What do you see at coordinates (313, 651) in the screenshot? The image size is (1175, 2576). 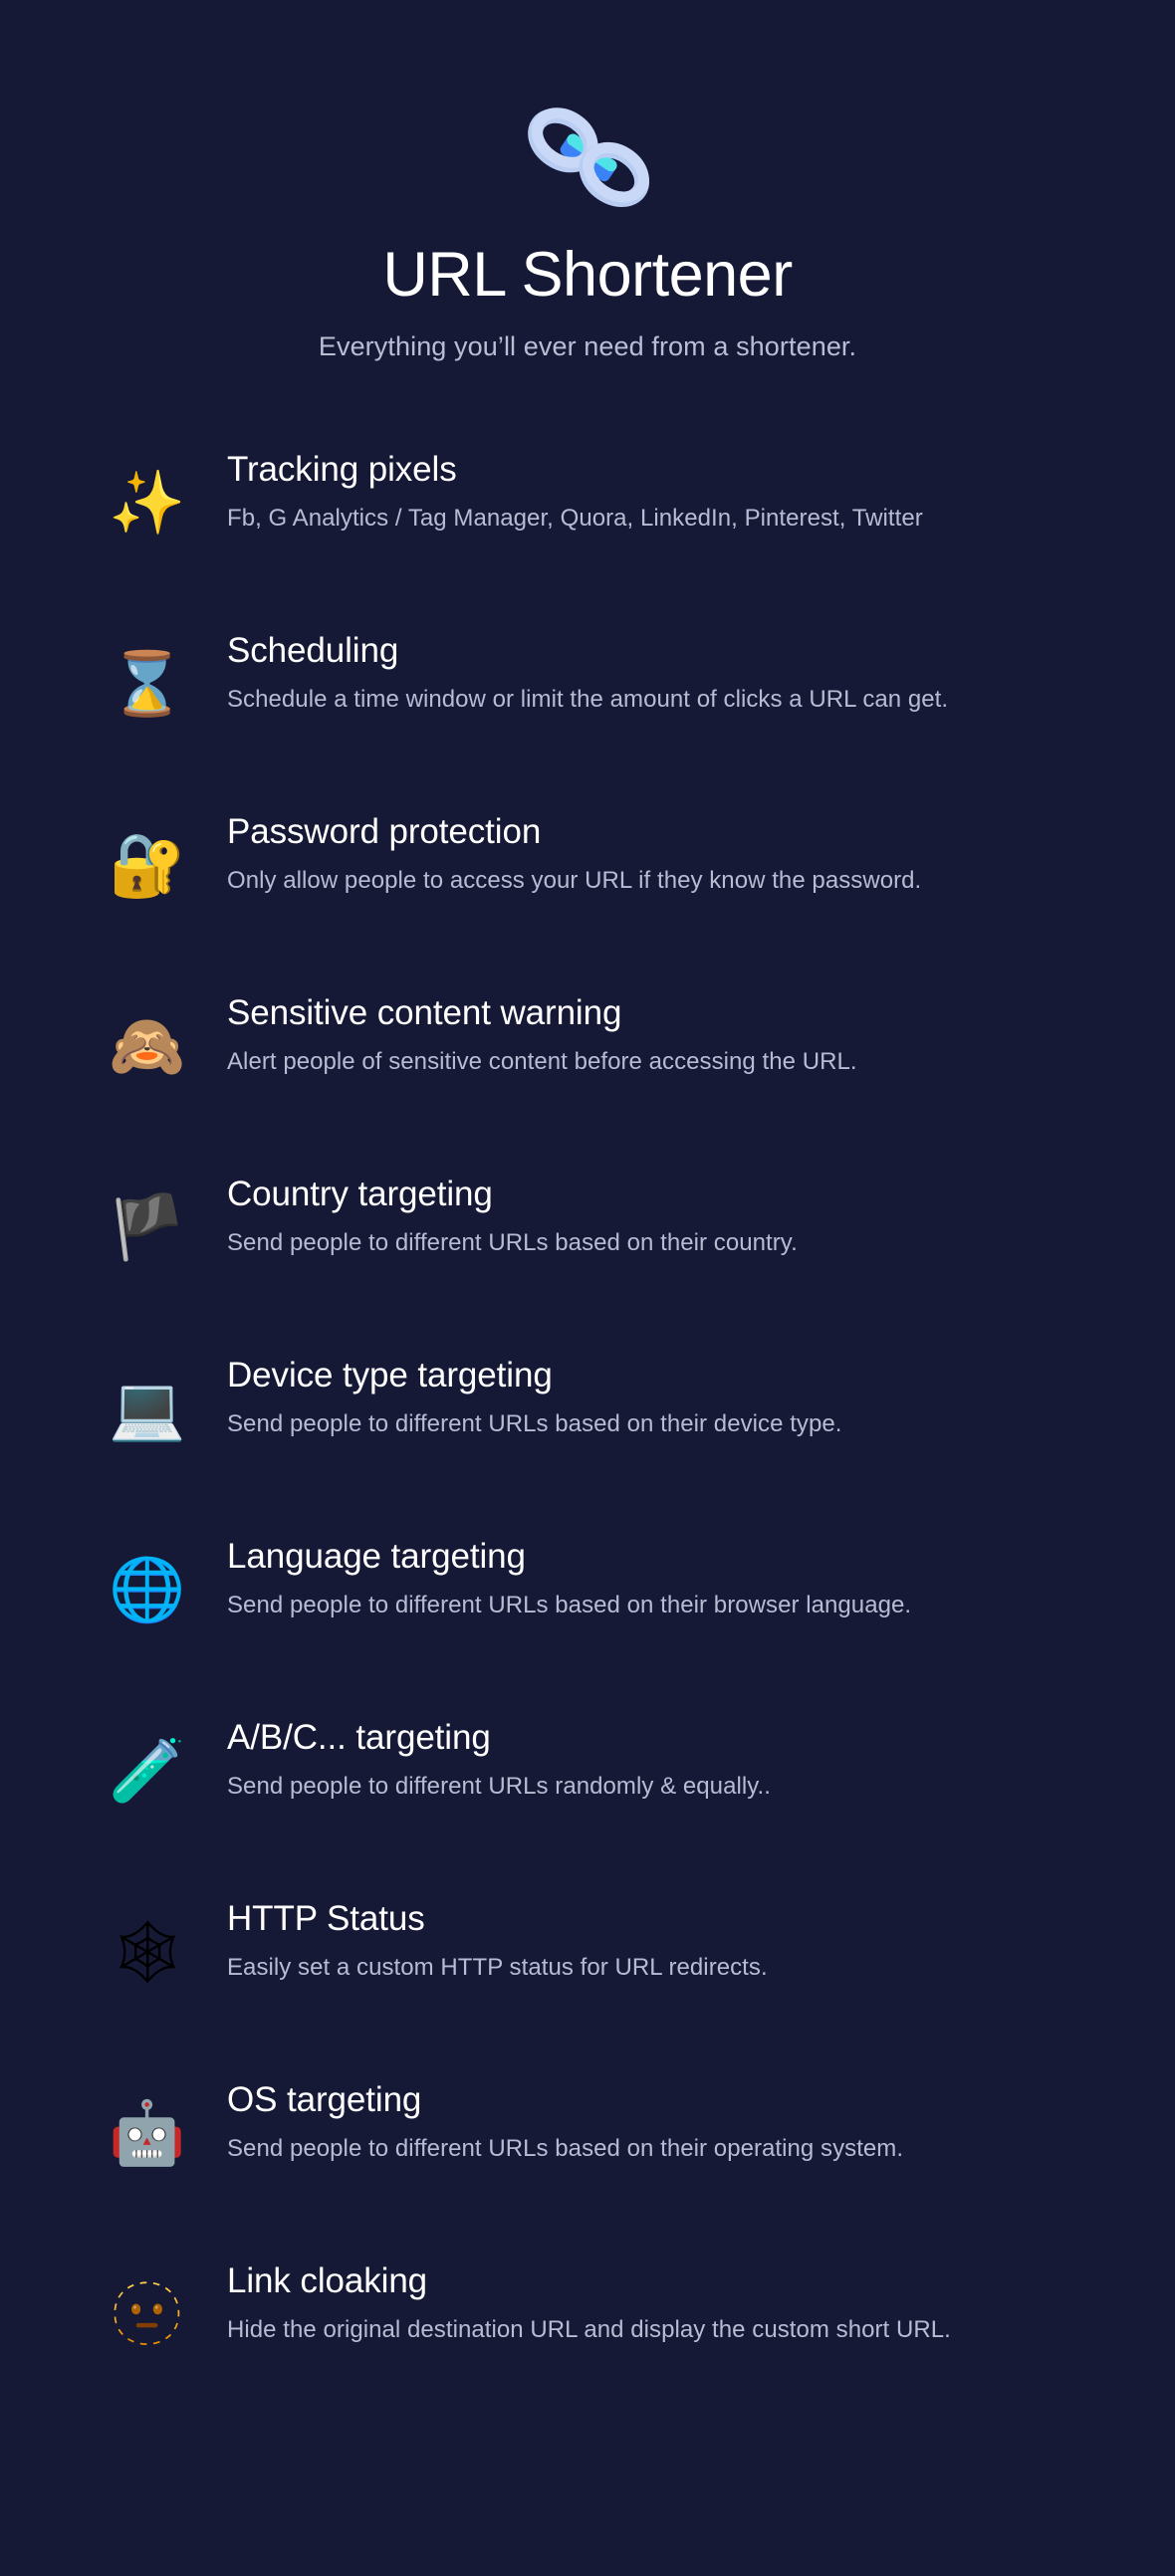 I see `feature-title: Scheduling` at bounding box center [313, 651].